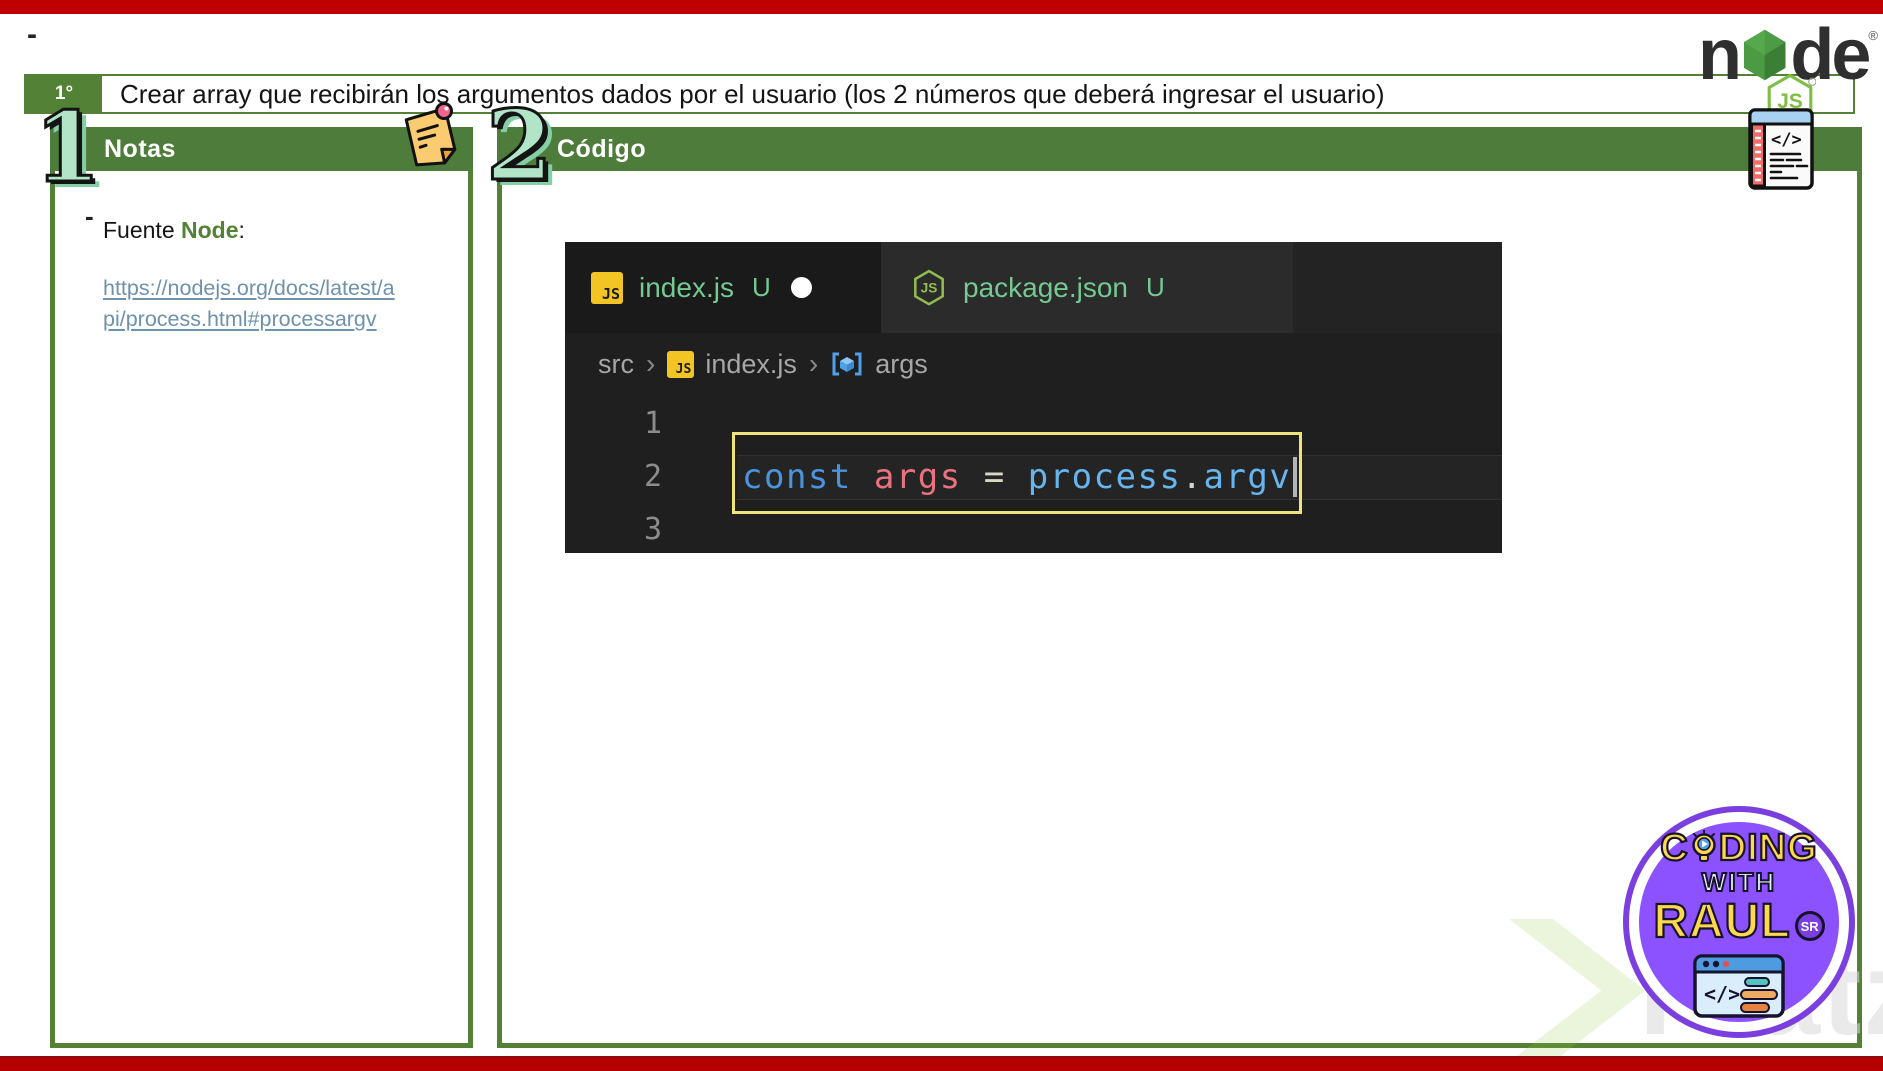  Describe the element at coordinates (1720, 55) in the screenshot. I see `nodejs-letter-n: n` at that location.